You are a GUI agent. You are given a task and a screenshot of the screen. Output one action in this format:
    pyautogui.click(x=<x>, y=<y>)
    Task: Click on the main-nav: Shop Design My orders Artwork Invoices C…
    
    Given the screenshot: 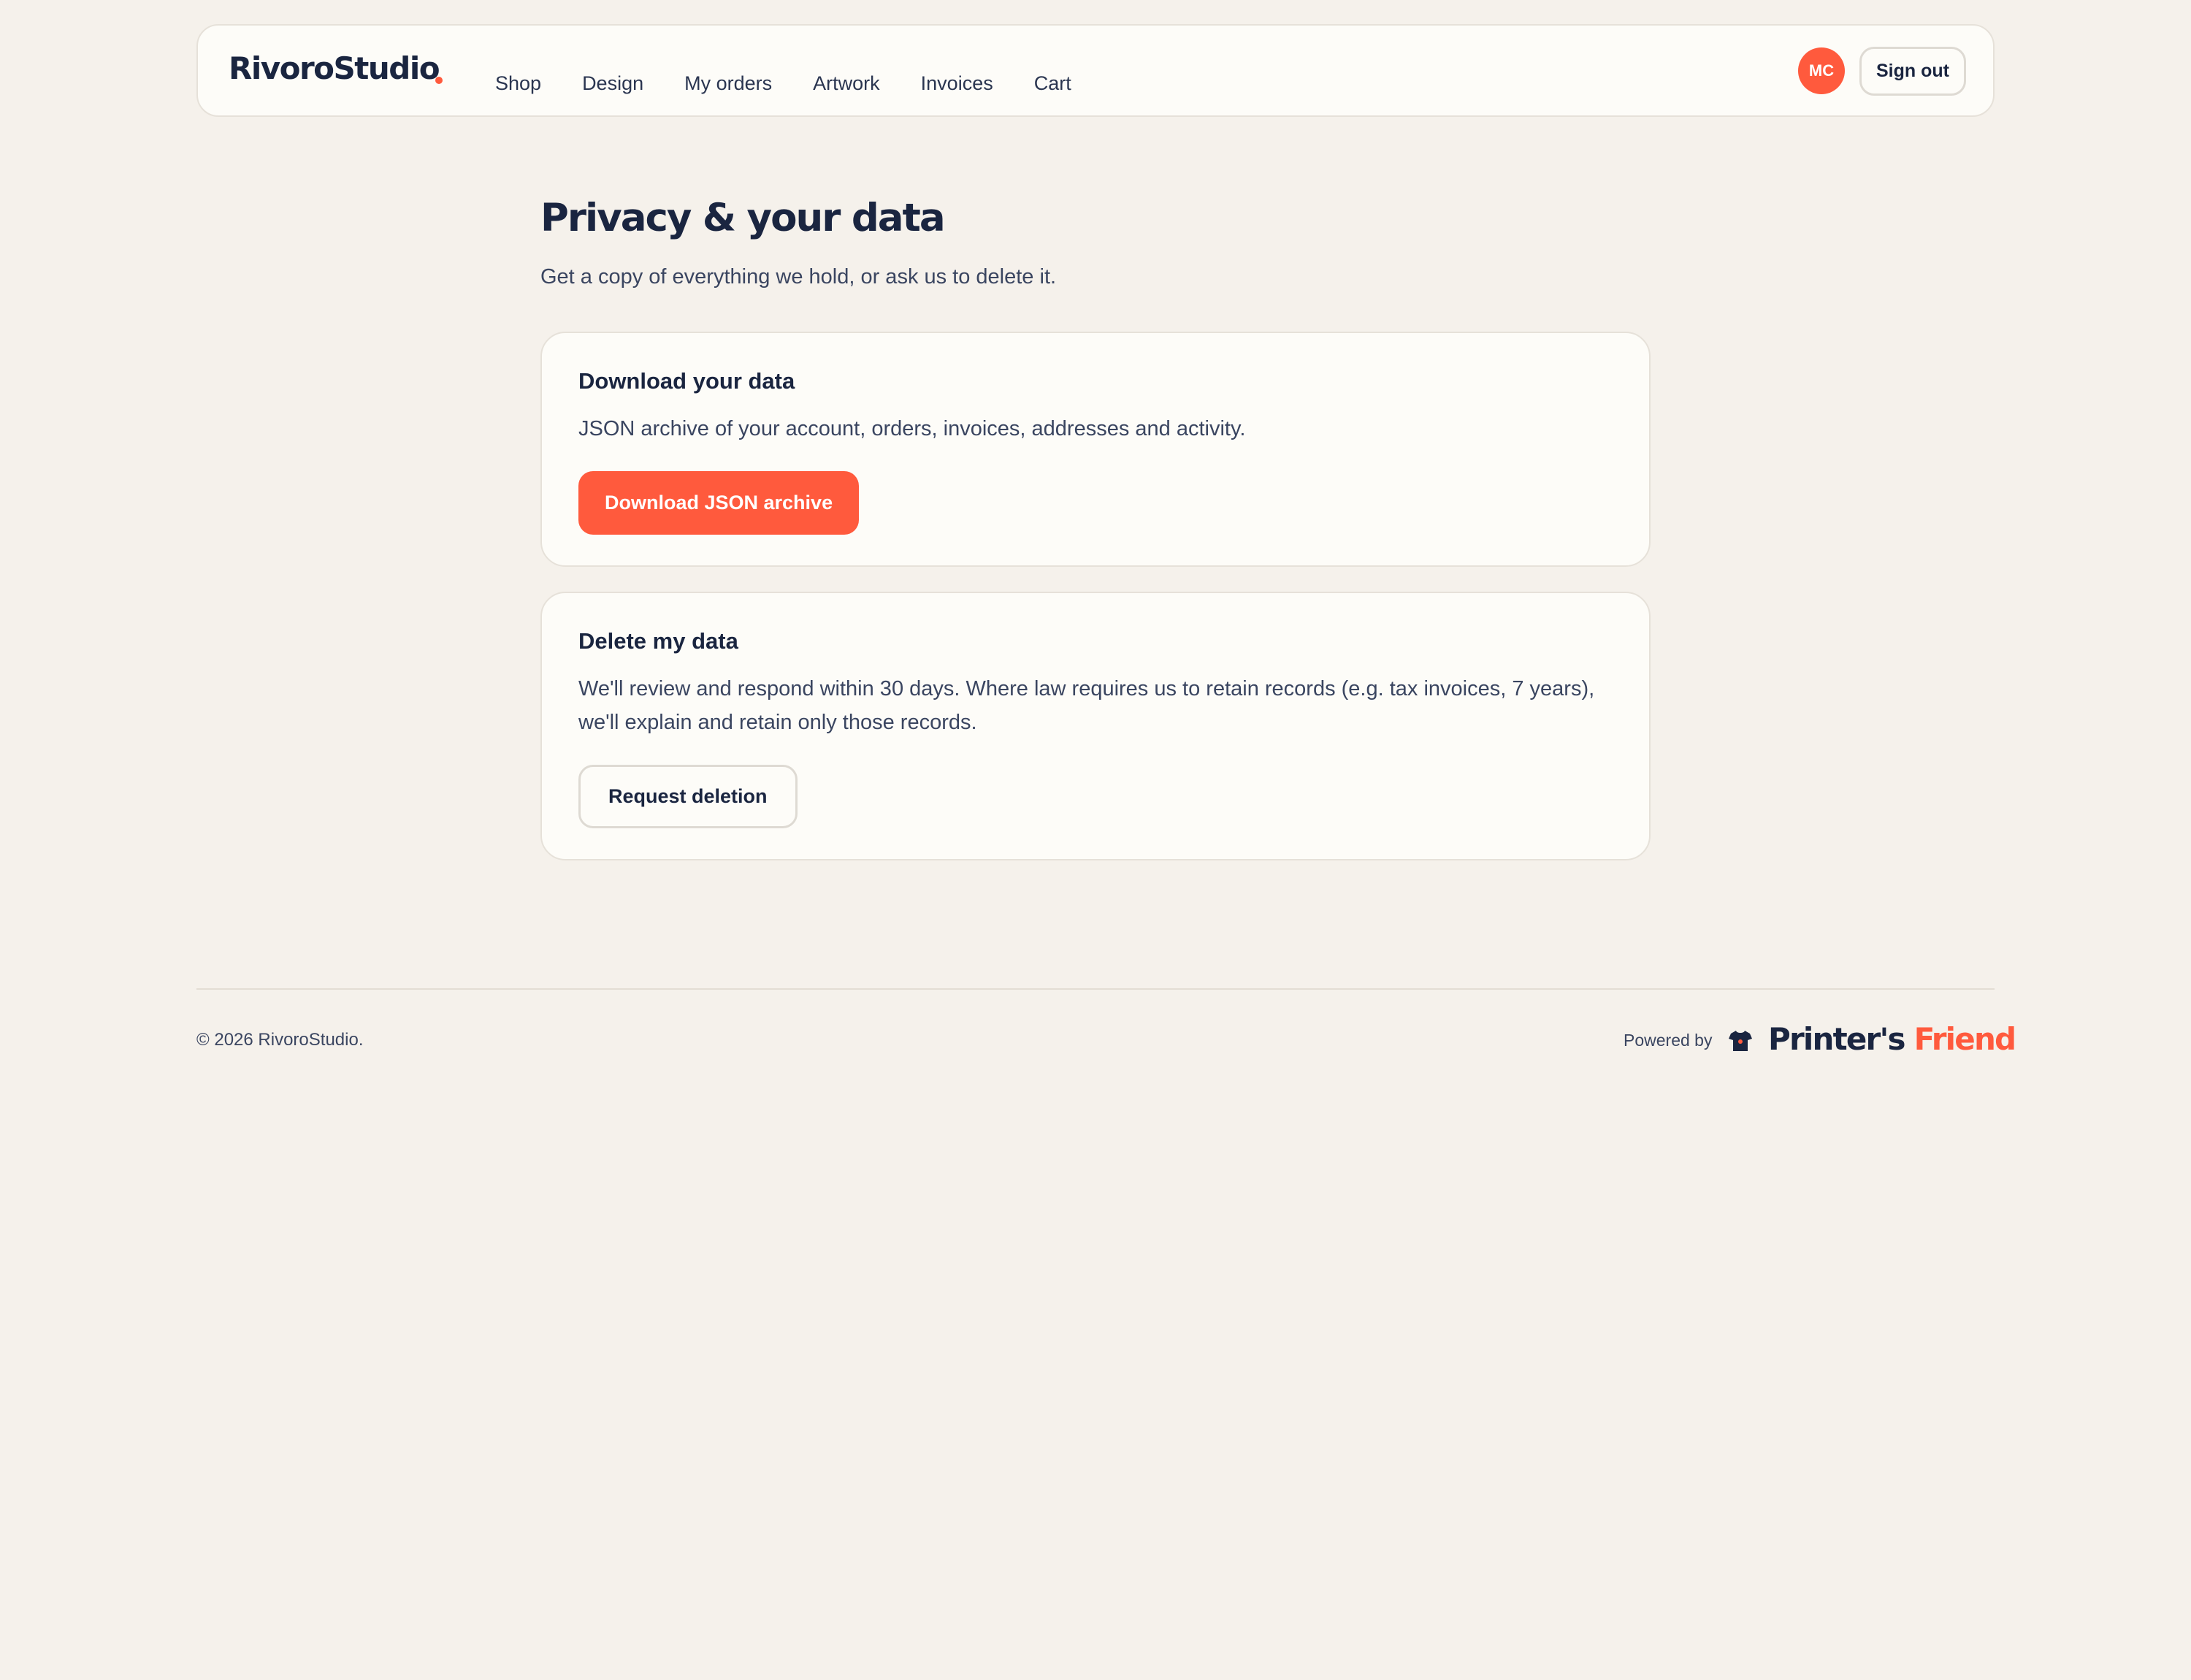 What is the action you would take?
    pyautogui.click(x=804, y=83)
    